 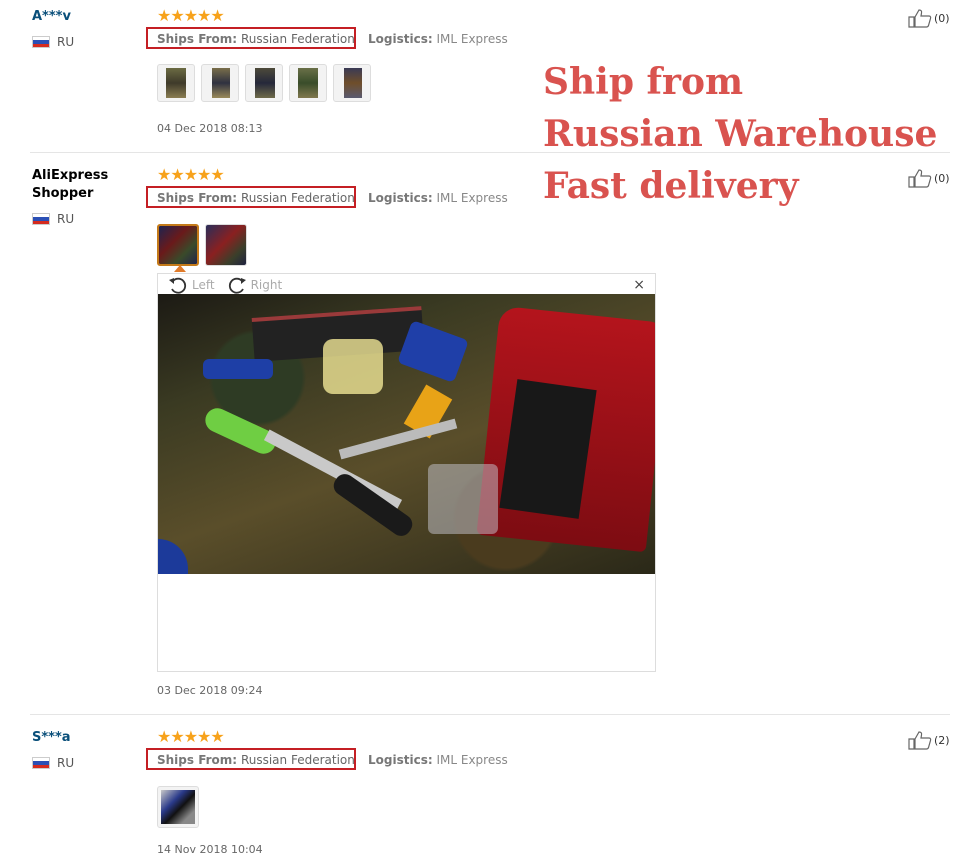 I want to click on review-date: 04 Dec 2018 08:13, so click(x=210, y=128).